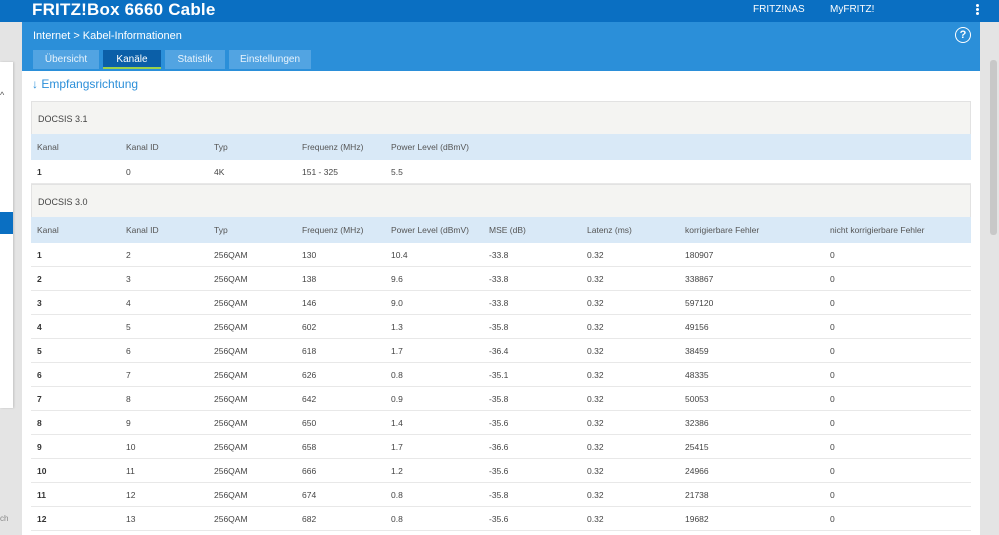 This screenshot has height=535, width=999. I want to click on table-row: 8 9 256QAM 650 1.4 -35.6 0.32 32386 0, so click(501, 423).